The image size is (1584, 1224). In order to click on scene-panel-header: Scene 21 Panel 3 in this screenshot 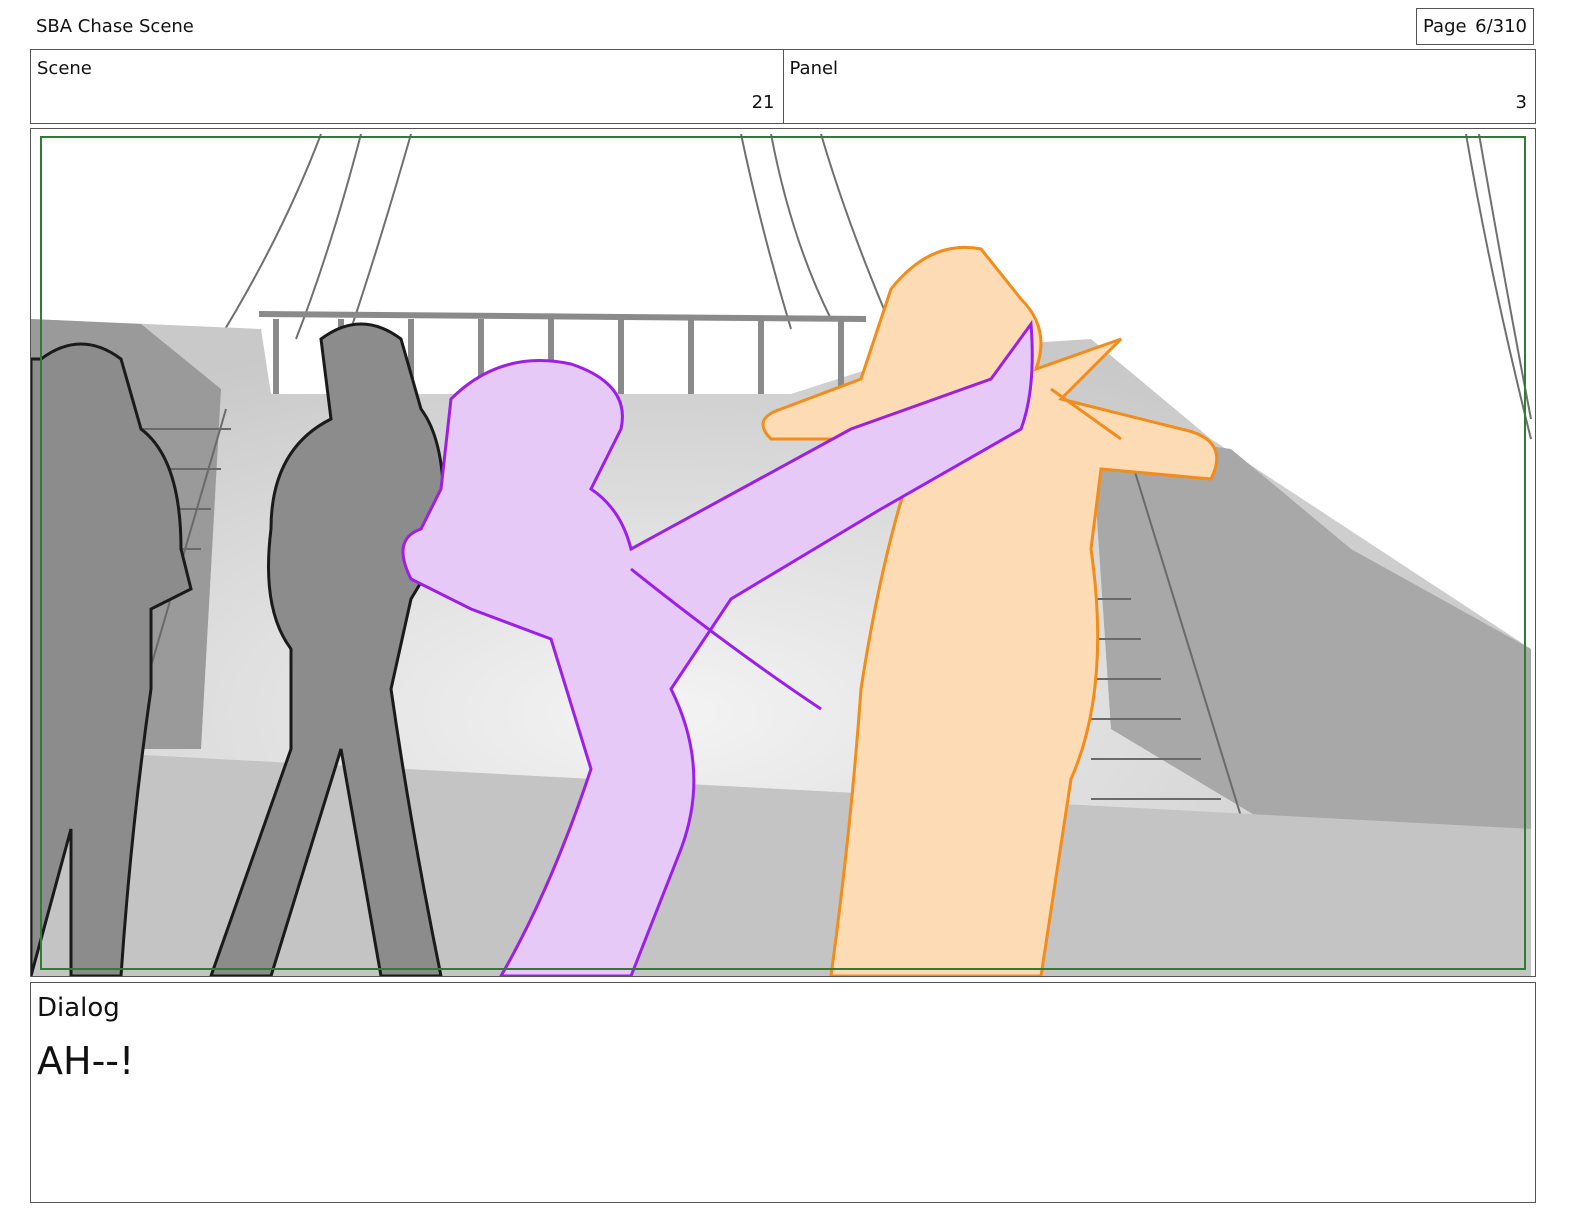, I will do `click(783, 86)`.